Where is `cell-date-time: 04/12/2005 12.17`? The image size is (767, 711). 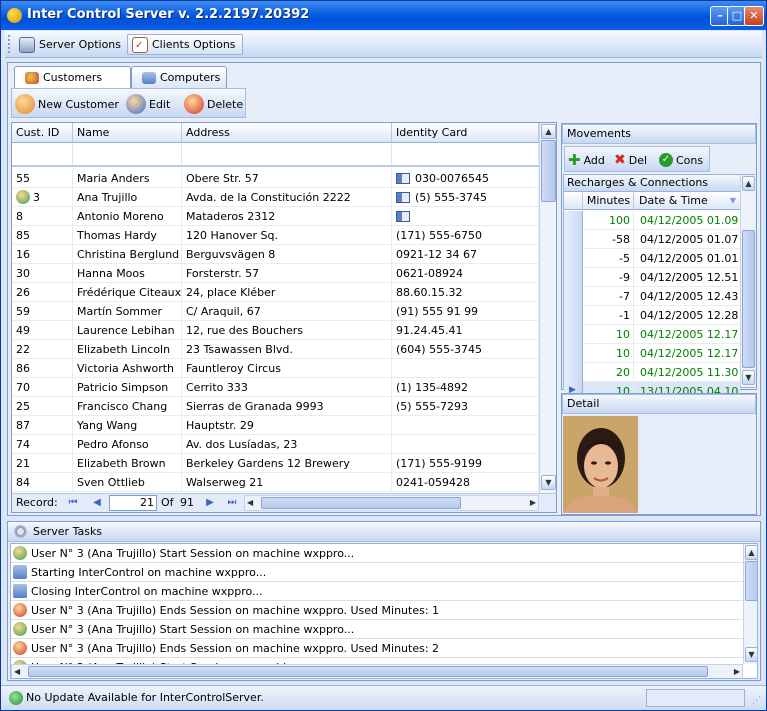 cell-date-time: 04/12/2005 12.17 is located at coordinates (687, 334).